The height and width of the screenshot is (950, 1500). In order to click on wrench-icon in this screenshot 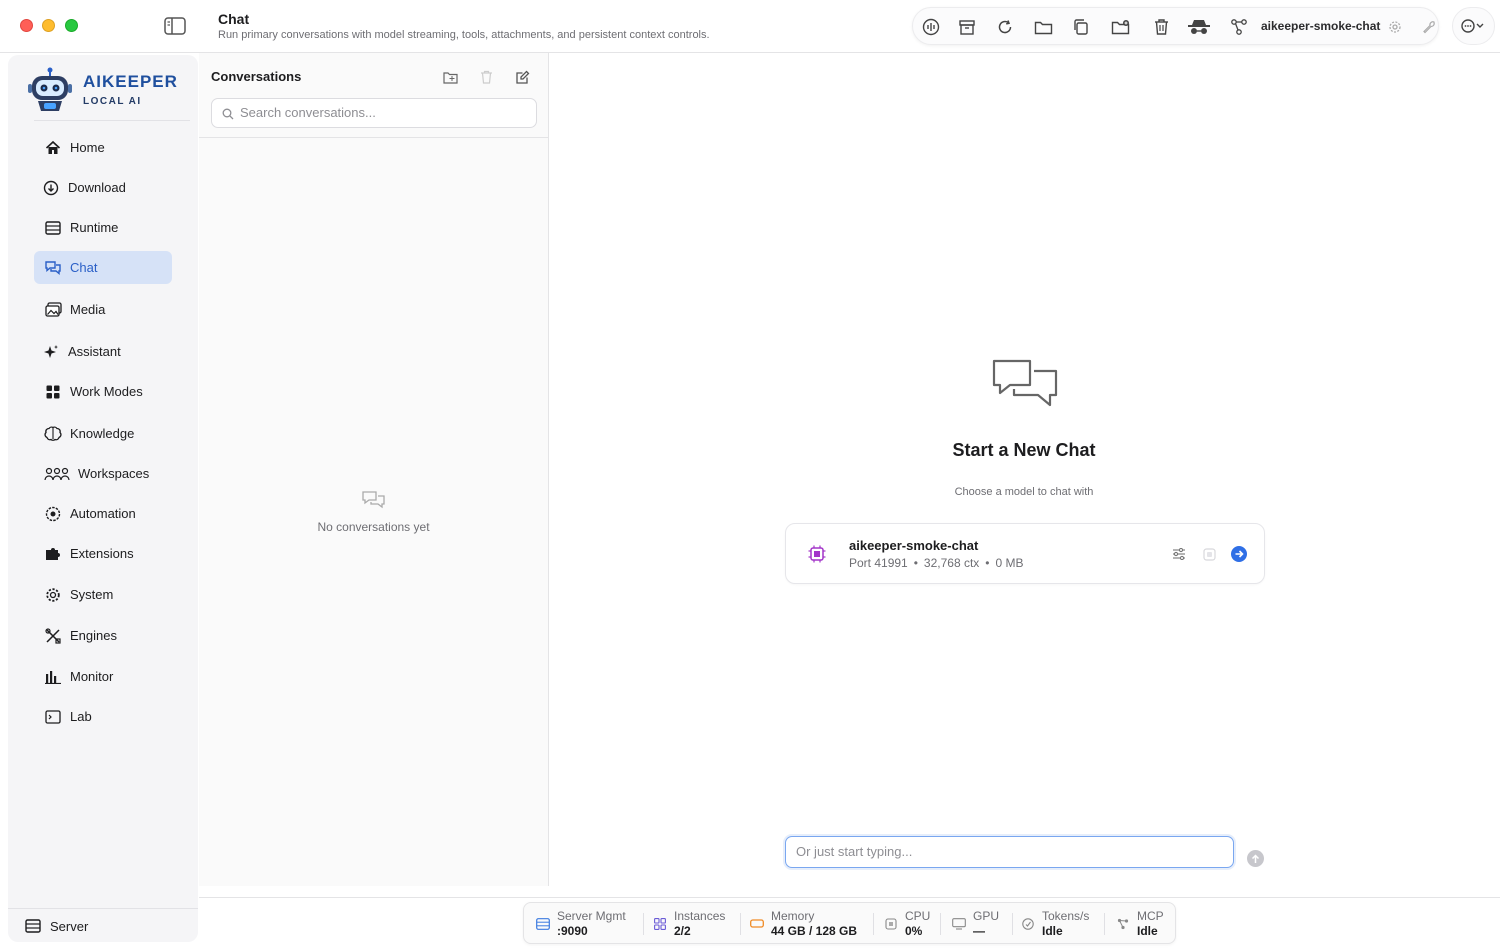, I will do `click(1429, 27)`.